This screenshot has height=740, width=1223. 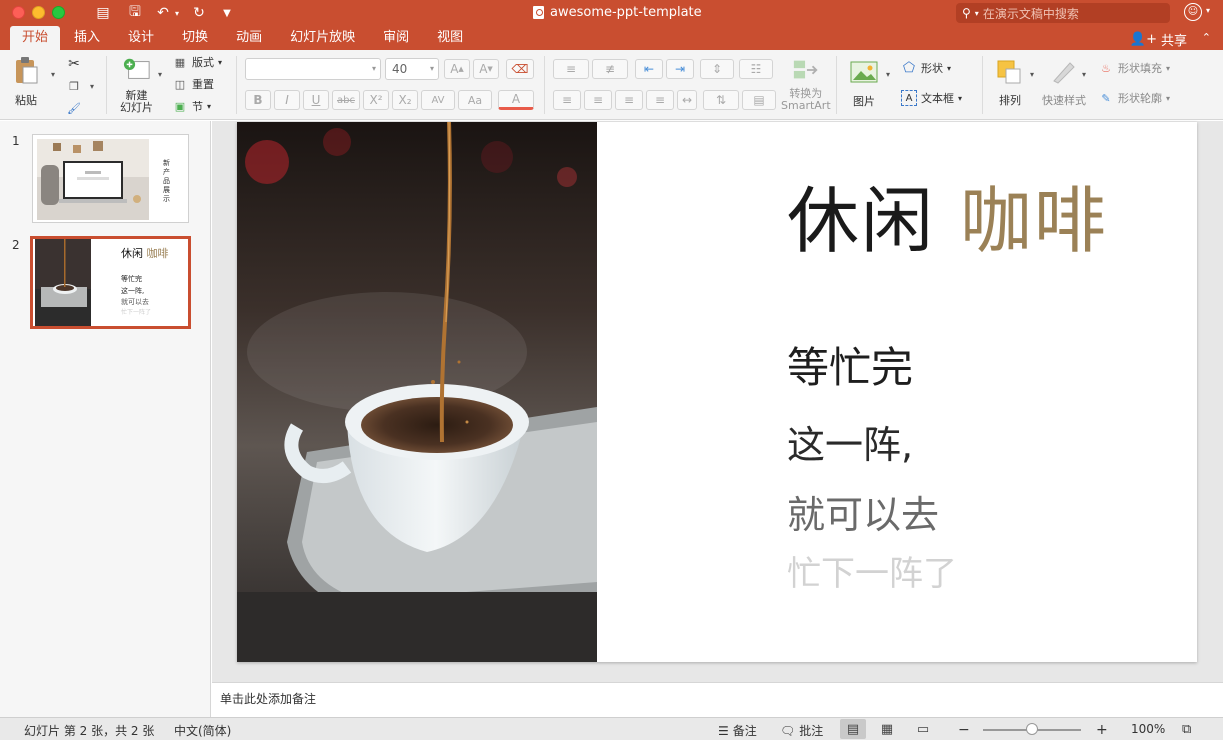 I want to click on align-left-button: ≡, so click(x=567, y=100).